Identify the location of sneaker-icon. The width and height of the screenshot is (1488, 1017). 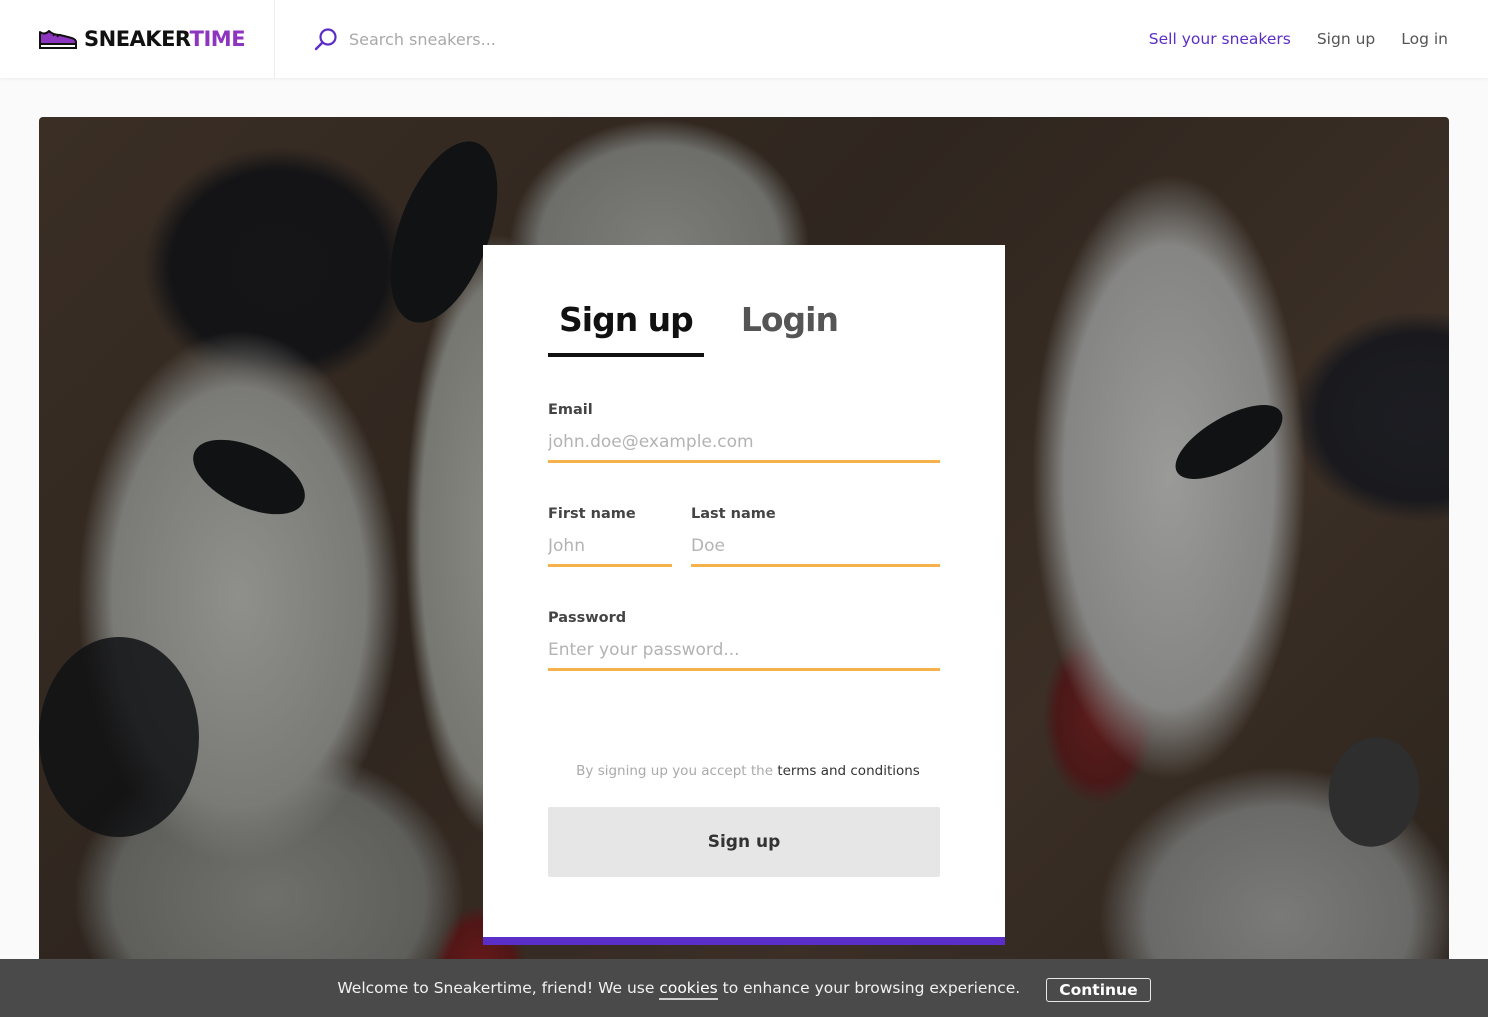
(58, 39).